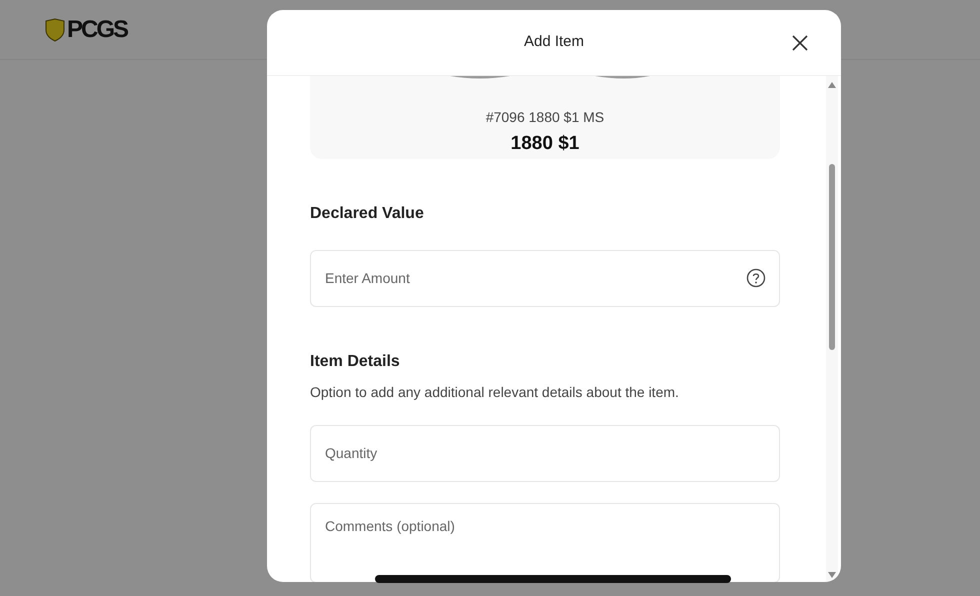 The height and width of the screenshot is (596, 980). I want to click on scrollbar, so click(832, 329).